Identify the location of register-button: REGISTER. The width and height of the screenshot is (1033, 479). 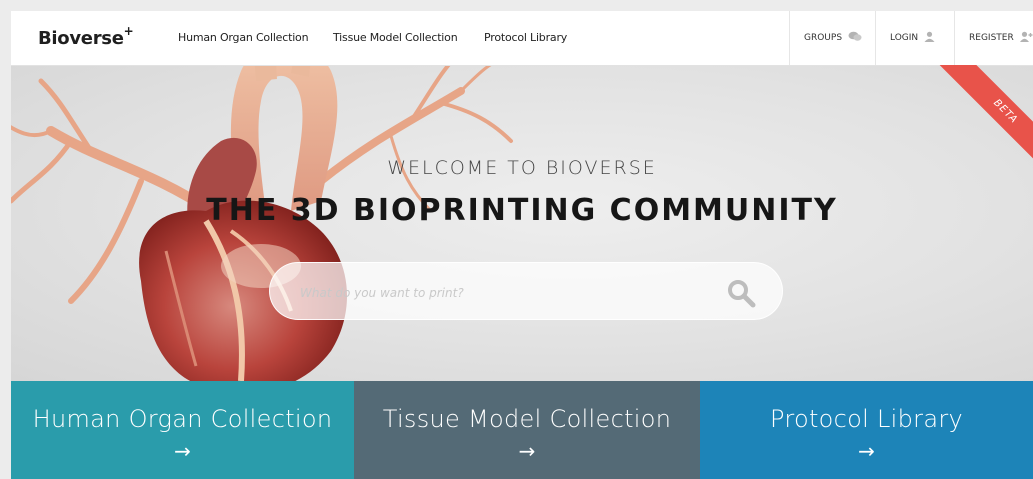
(993, 38).